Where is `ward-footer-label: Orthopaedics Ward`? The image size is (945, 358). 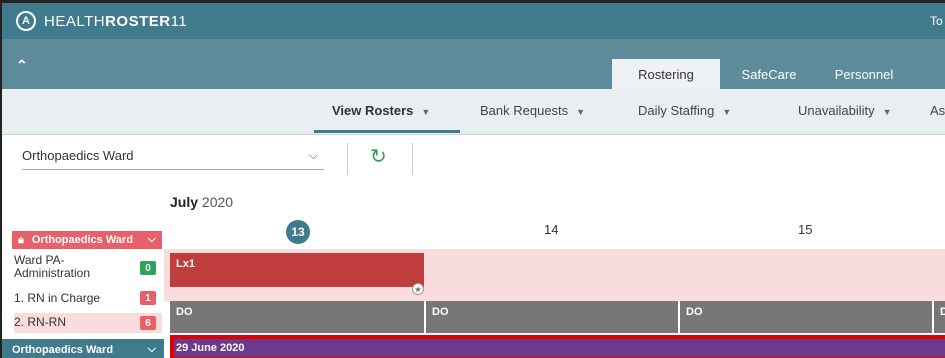 ward-footer-label: Orthopaedics Ward is located at coordinates (63, 350).